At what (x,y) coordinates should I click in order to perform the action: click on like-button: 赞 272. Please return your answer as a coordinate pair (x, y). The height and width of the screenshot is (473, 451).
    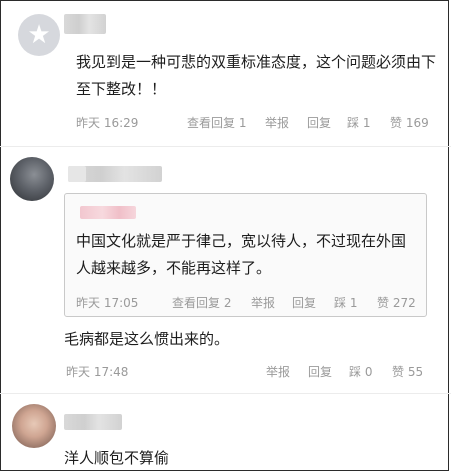
    Looking at the image, I should click on (396, 302).